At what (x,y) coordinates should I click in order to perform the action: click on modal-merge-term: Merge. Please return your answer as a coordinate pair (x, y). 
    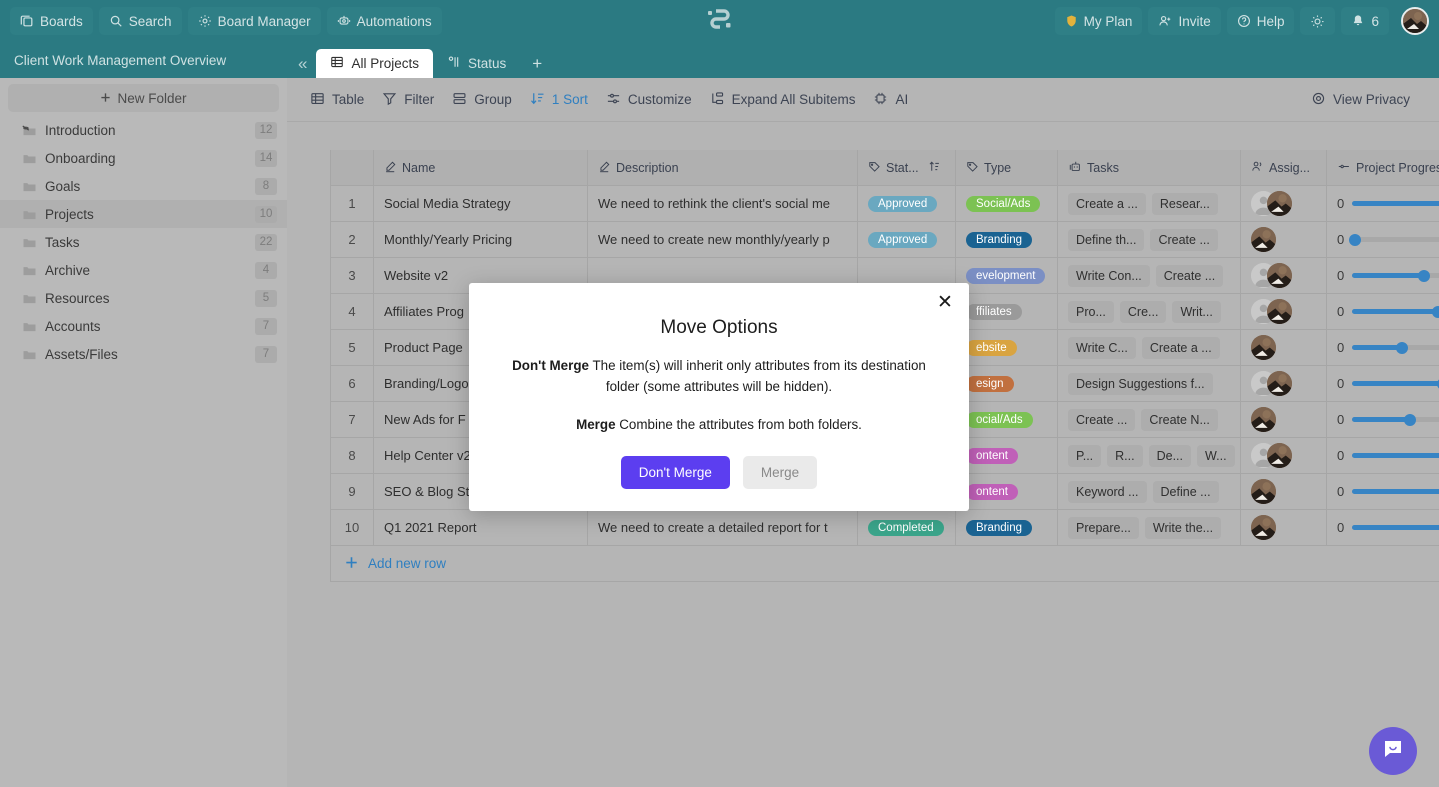
    Looking at the image, I should click on (596, 424).